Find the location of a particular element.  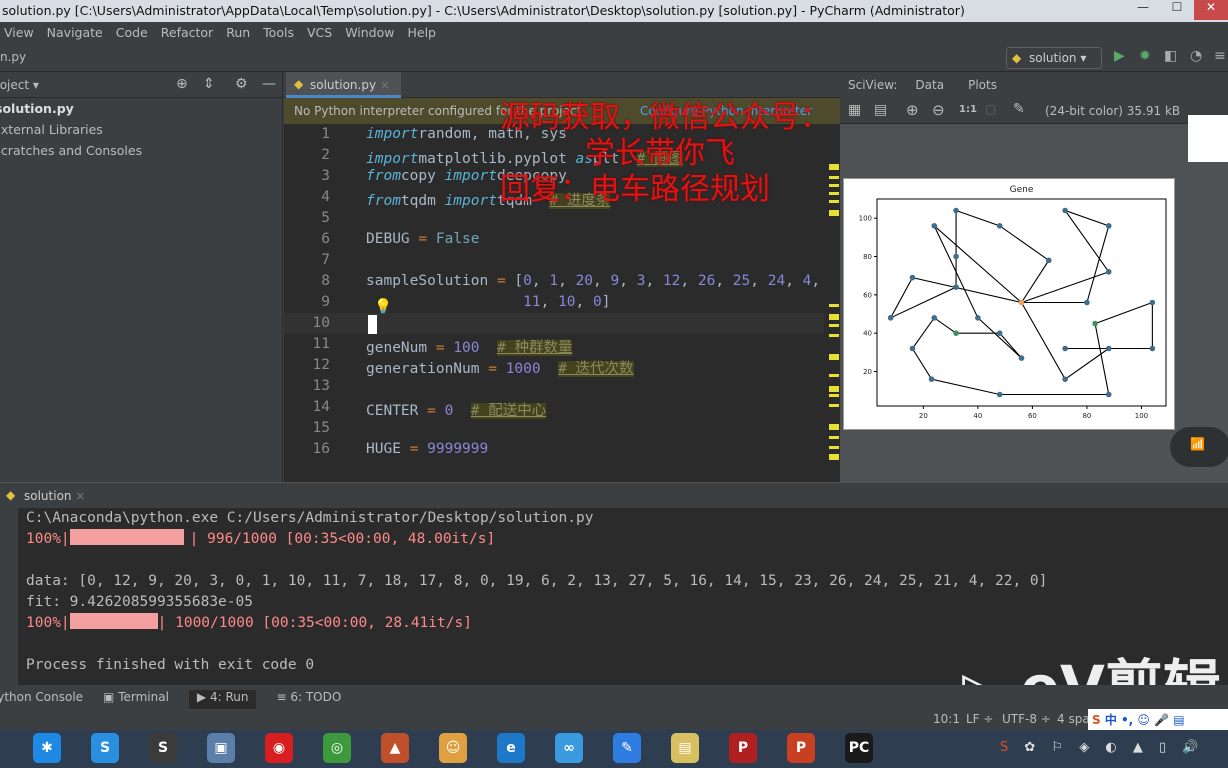

taskbar-netease-music: ◉ is located at coordinates (279, 748).